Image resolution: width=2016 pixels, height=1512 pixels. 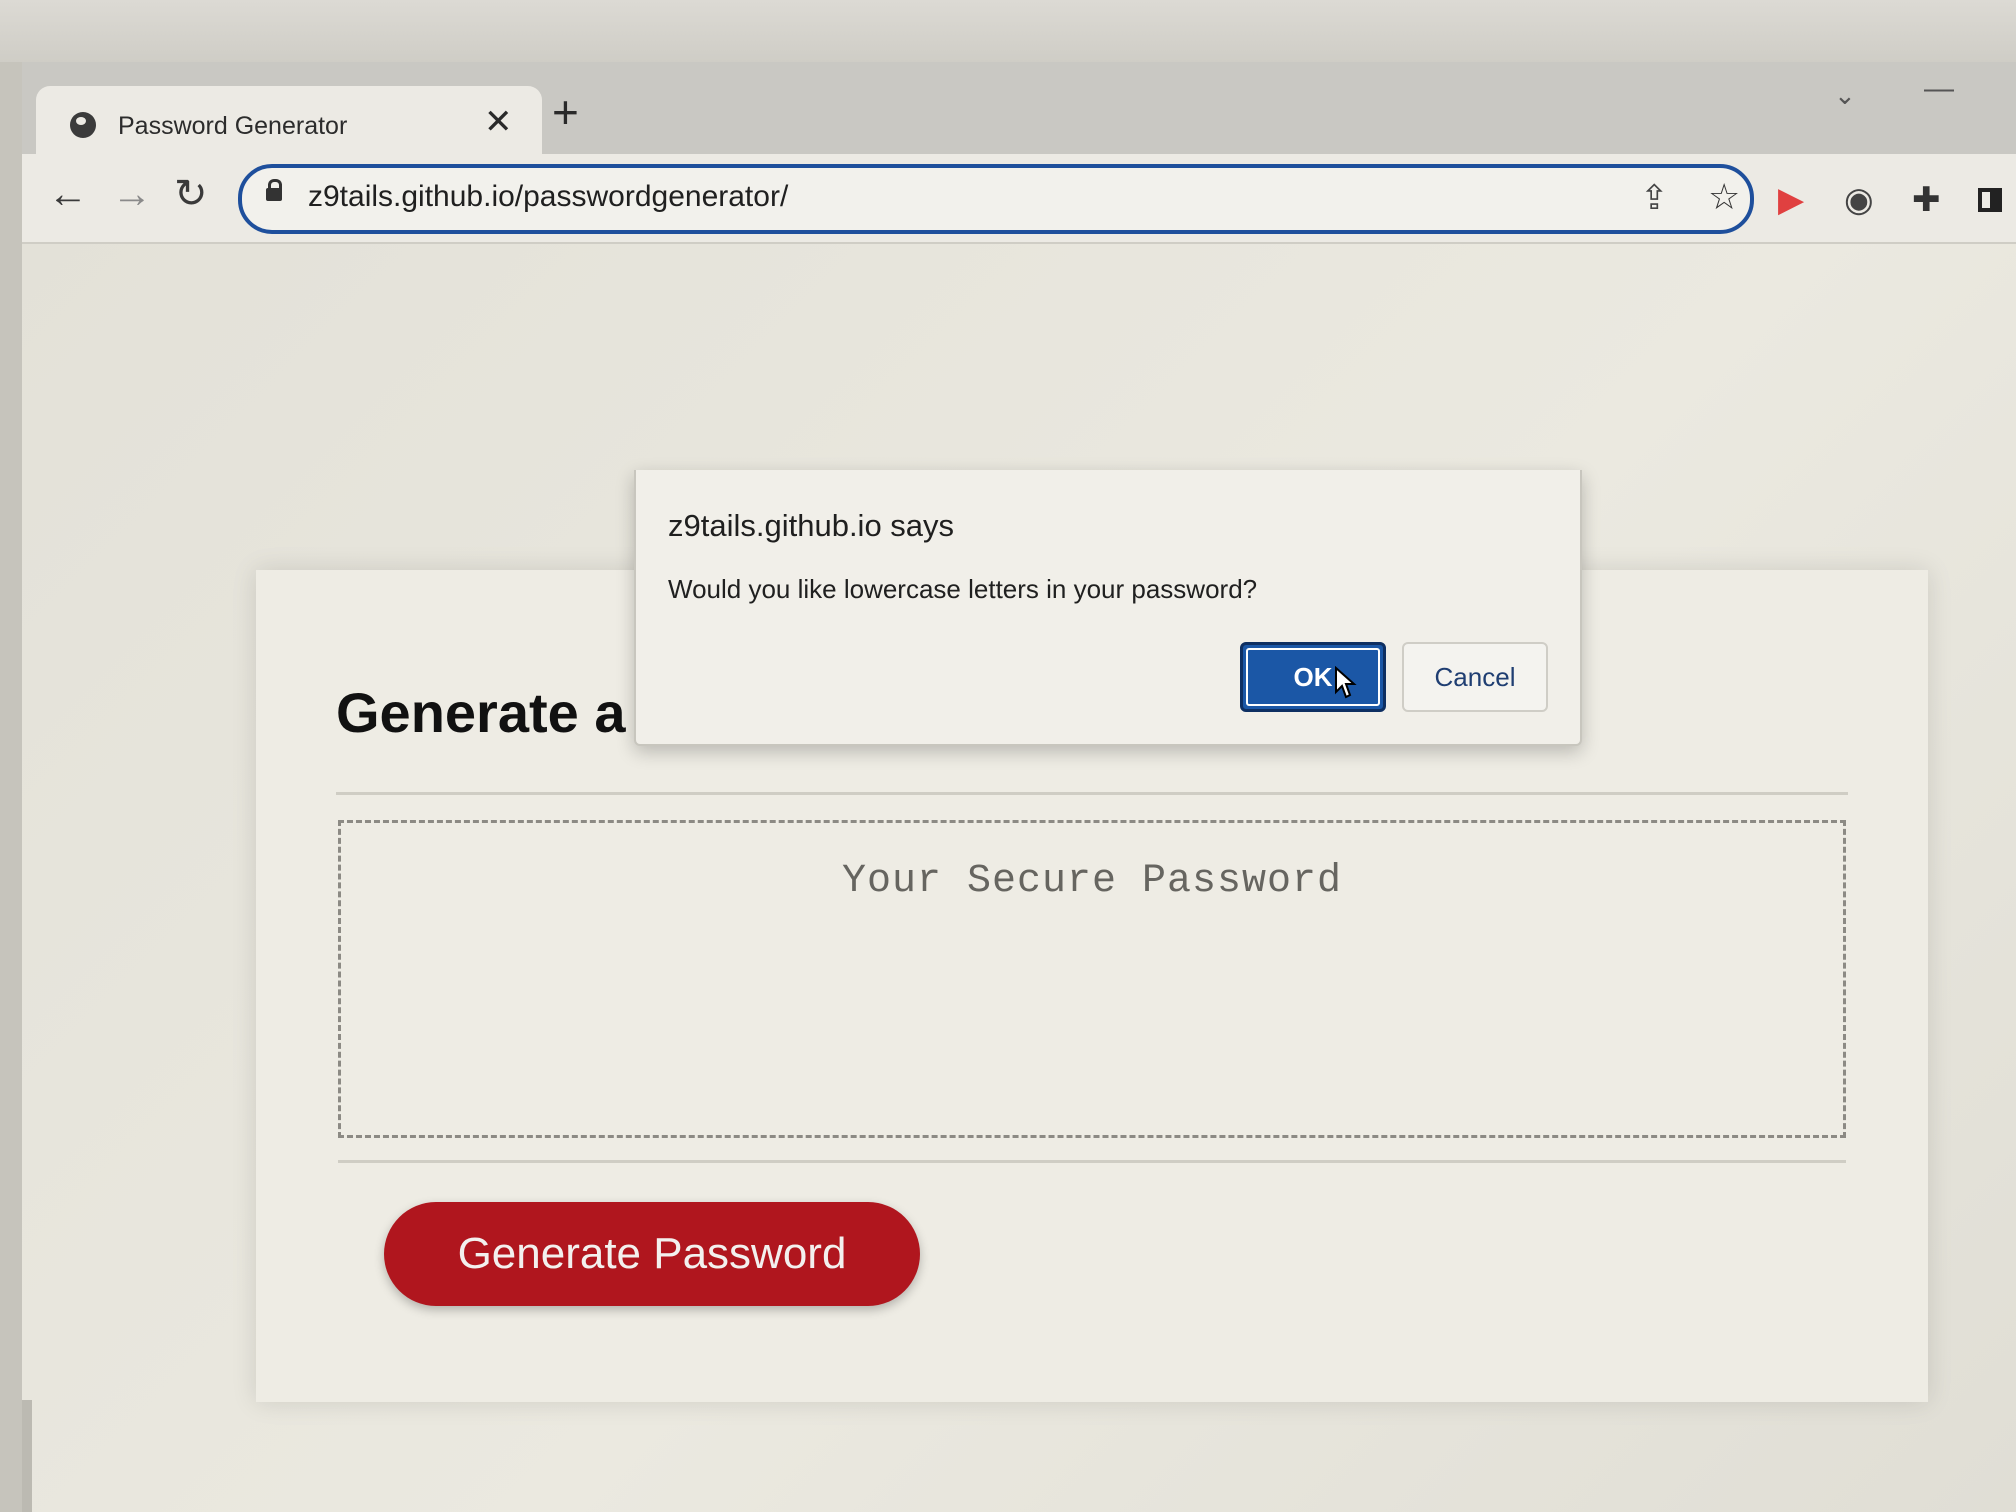 What do you see at coordinates (1724, 197) in the screenshot?
I see `bookmark-star-icon: ☆` at bounding box center [1724, 197].